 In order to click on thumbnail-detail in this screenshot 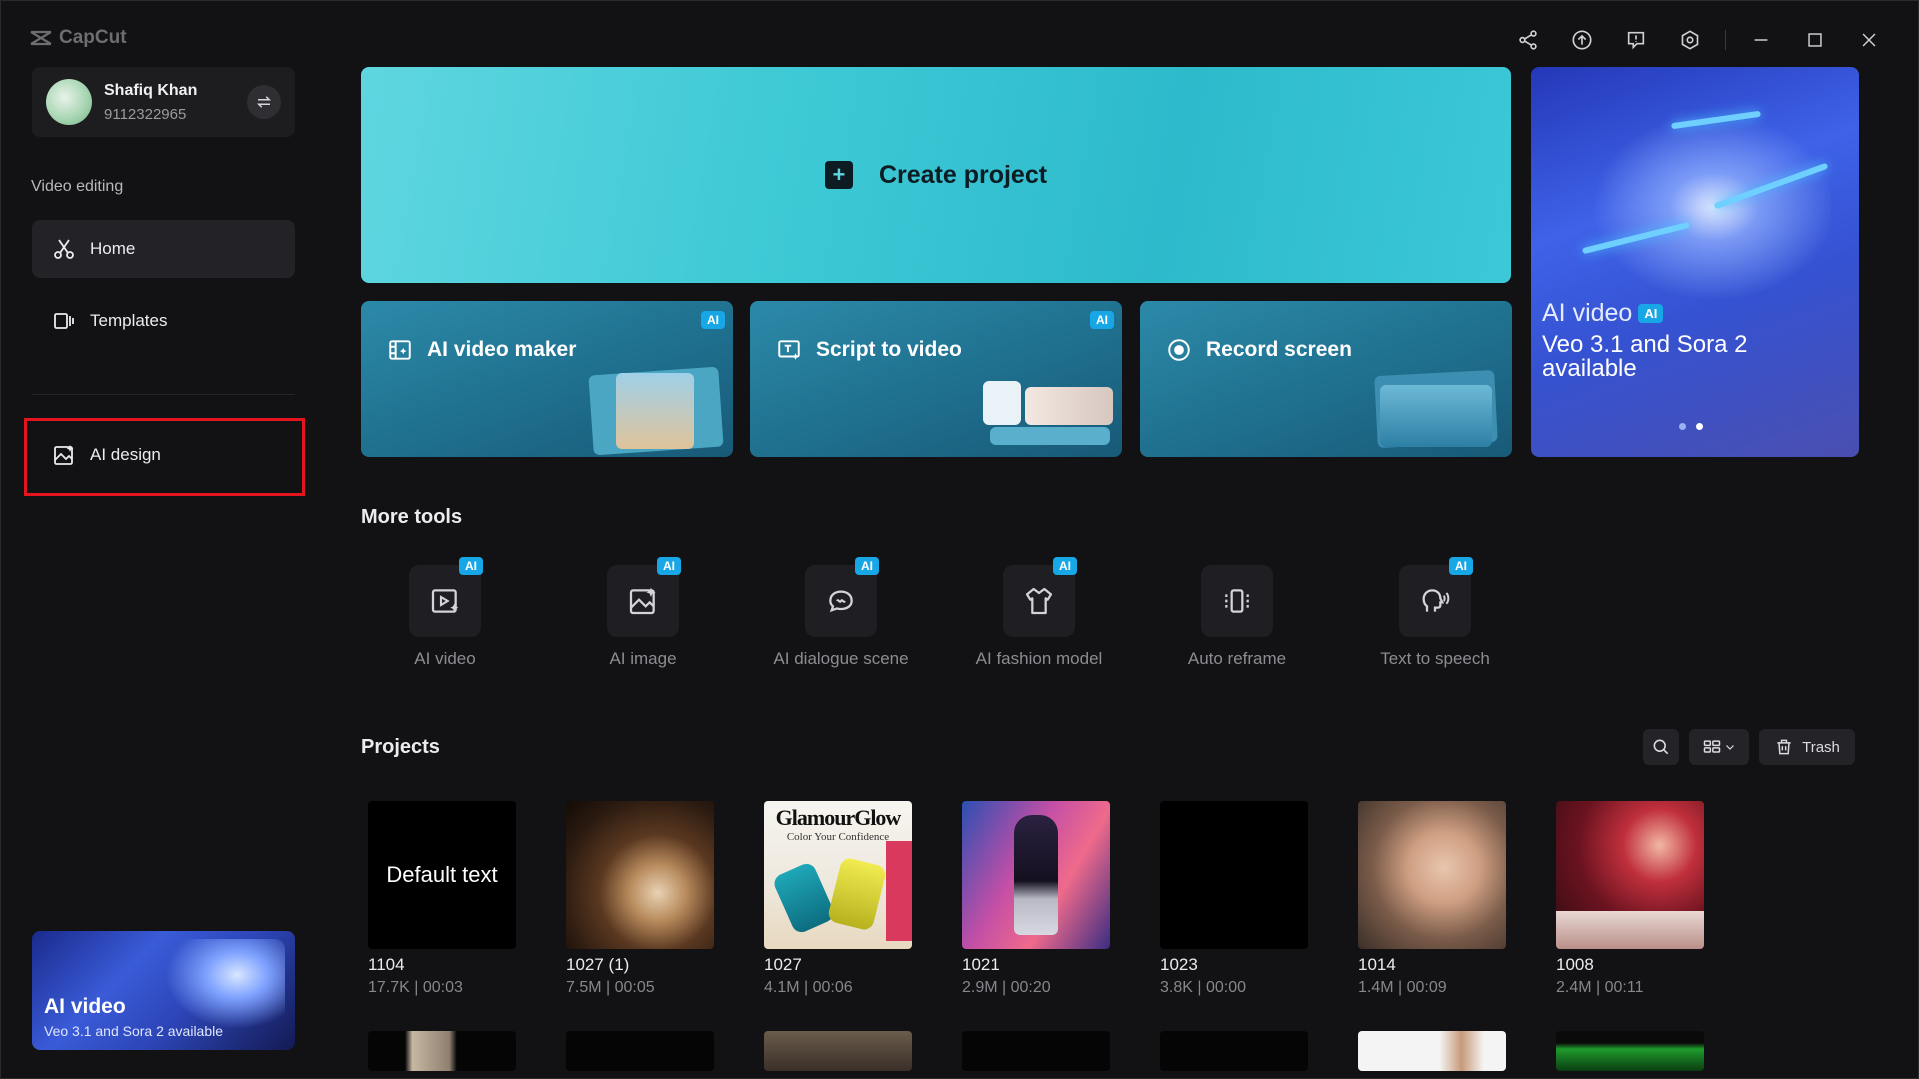, I will do `click(1630, 930)`.